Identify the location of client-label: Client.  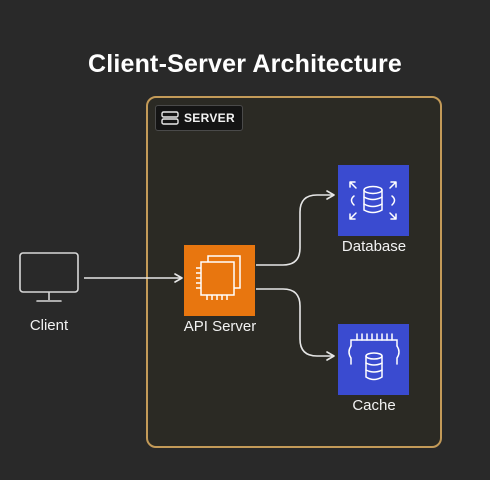
(49, 325).